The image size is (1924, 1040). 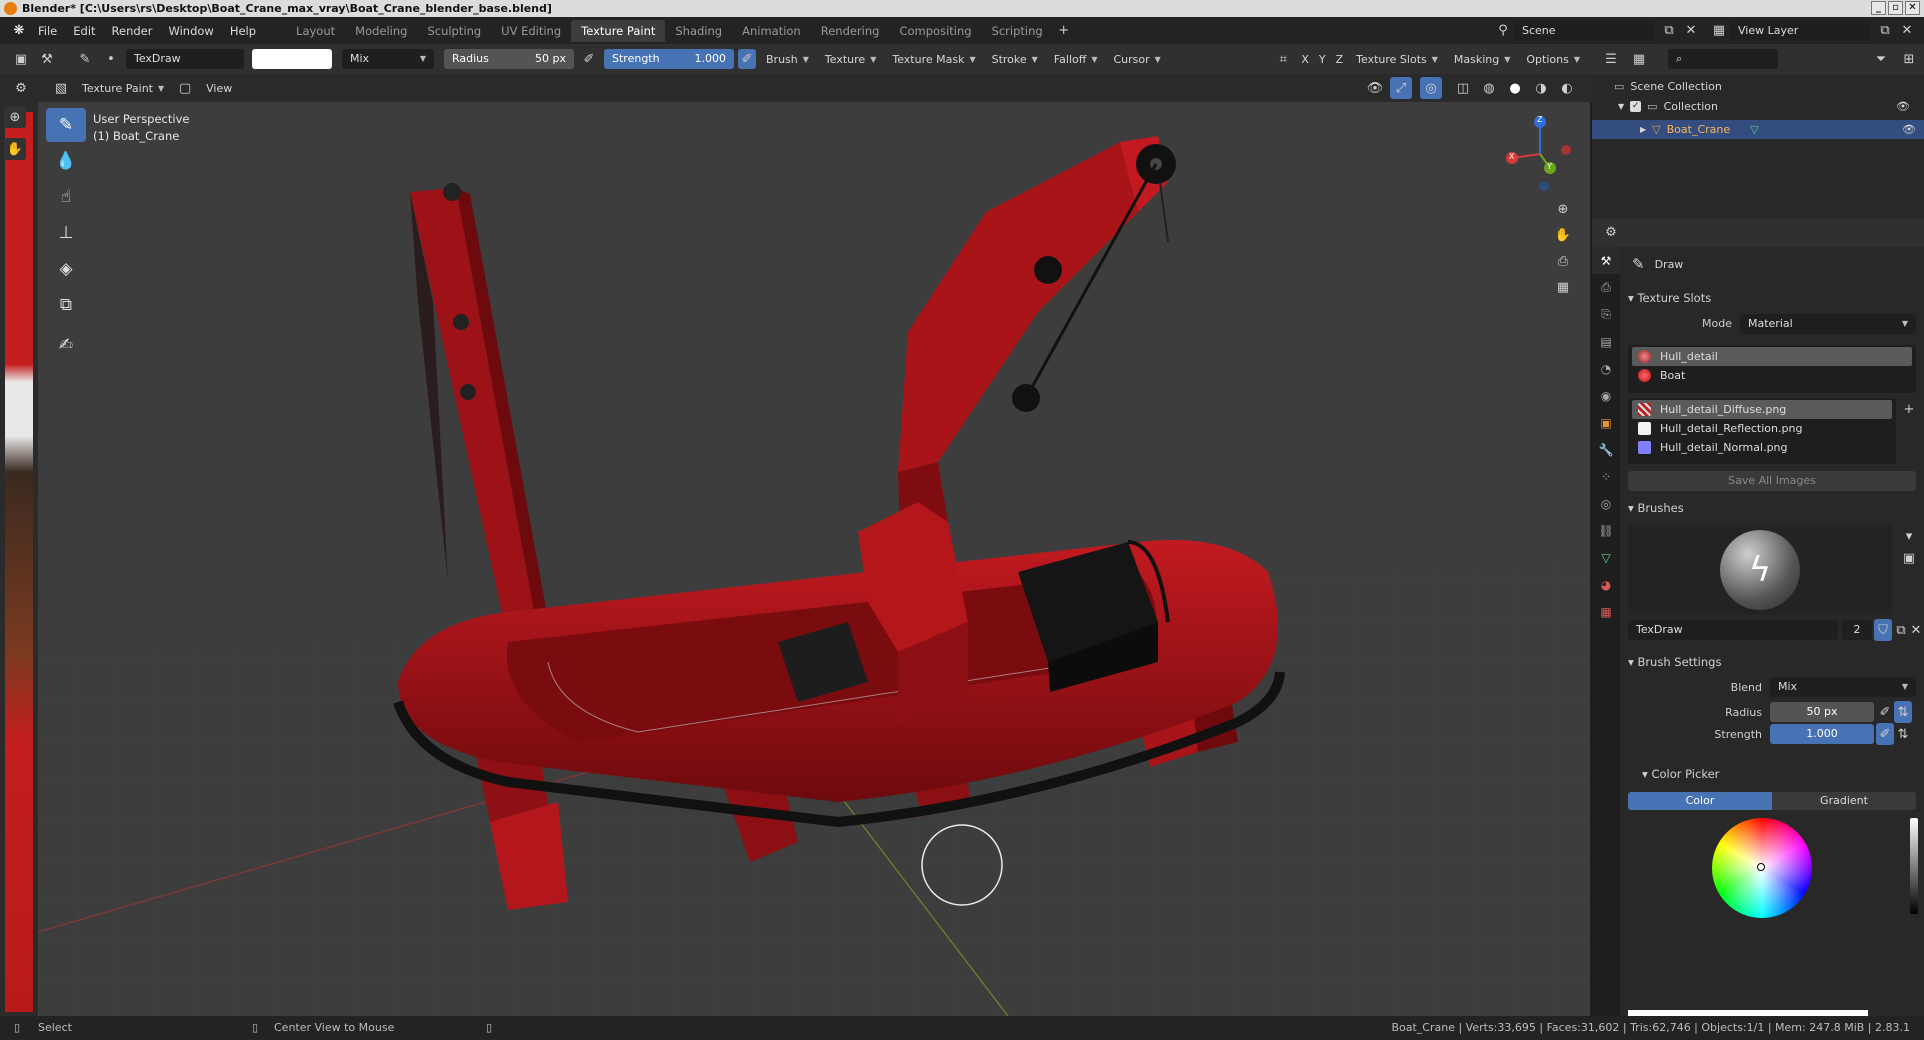 I want to click on collection-checkbox: ✓, so click(x=1636, y=106).